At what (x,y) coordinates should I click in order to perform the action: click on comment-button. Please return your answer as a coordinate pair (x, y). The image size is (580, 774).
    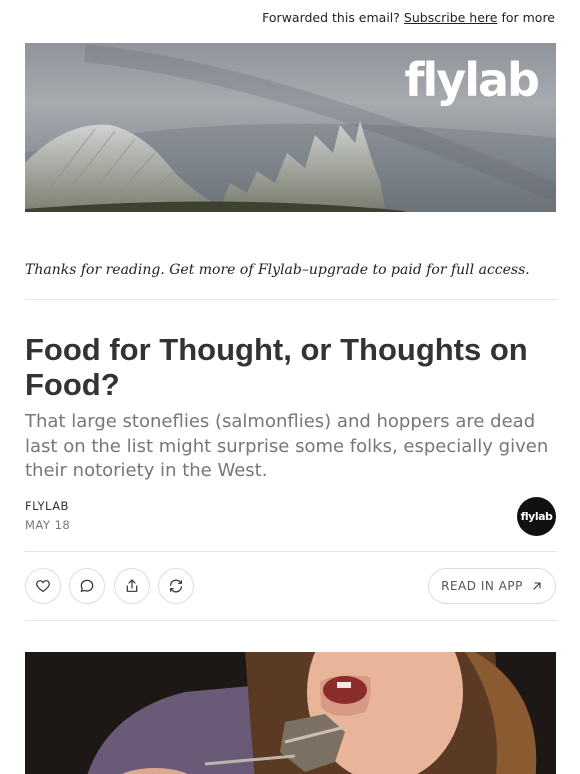
    Looking at the image, I should click on (87, 586).